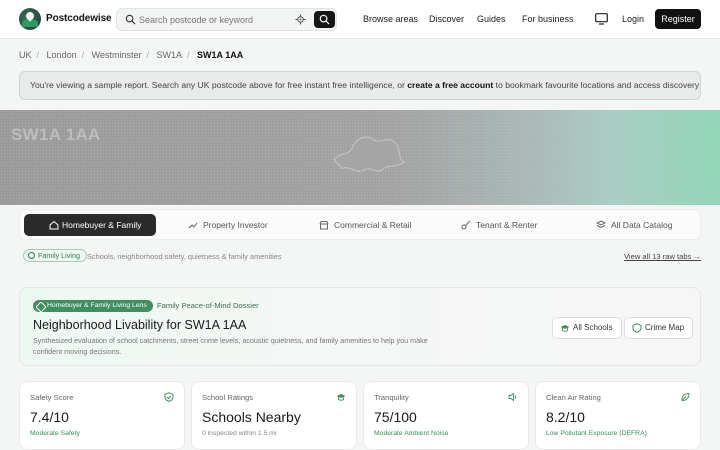 This screenshot has height=450, width=720. What do you see at coordinates (79, 18) in the screenshot?
I see `brand-name: Postcodewise` at bounding box center [79, 18].